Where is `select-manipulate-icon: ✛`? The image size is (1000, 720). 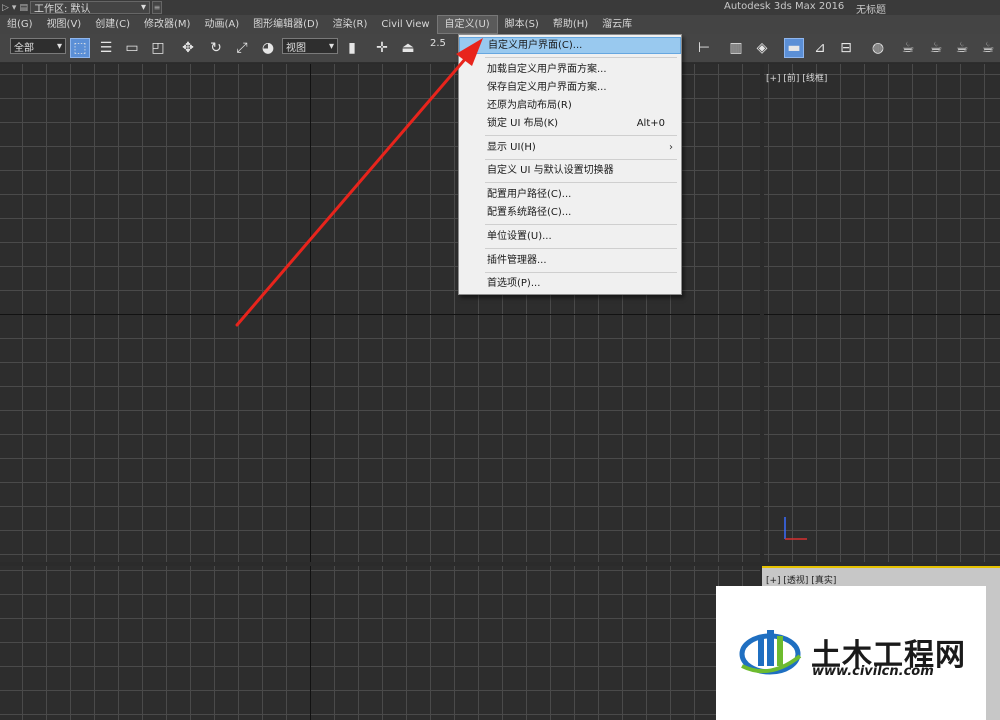 select-manipulate-icon: ✛ is located at coordinates (382, 48).